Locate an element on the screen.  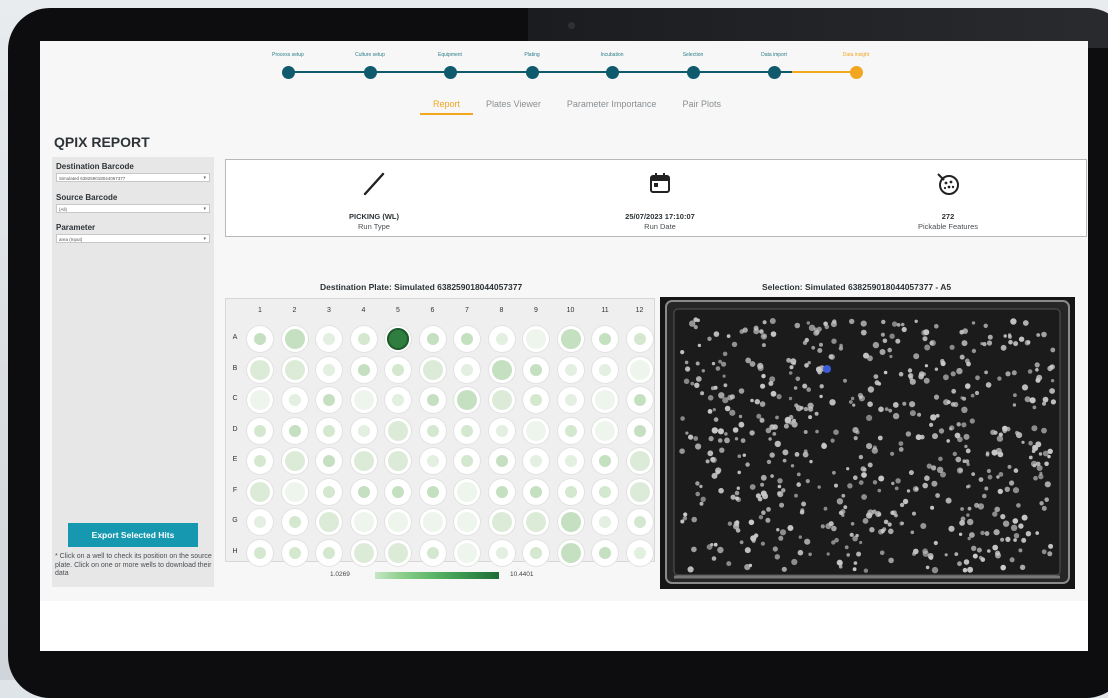
well-E6 is located at coordinates (432, 461).